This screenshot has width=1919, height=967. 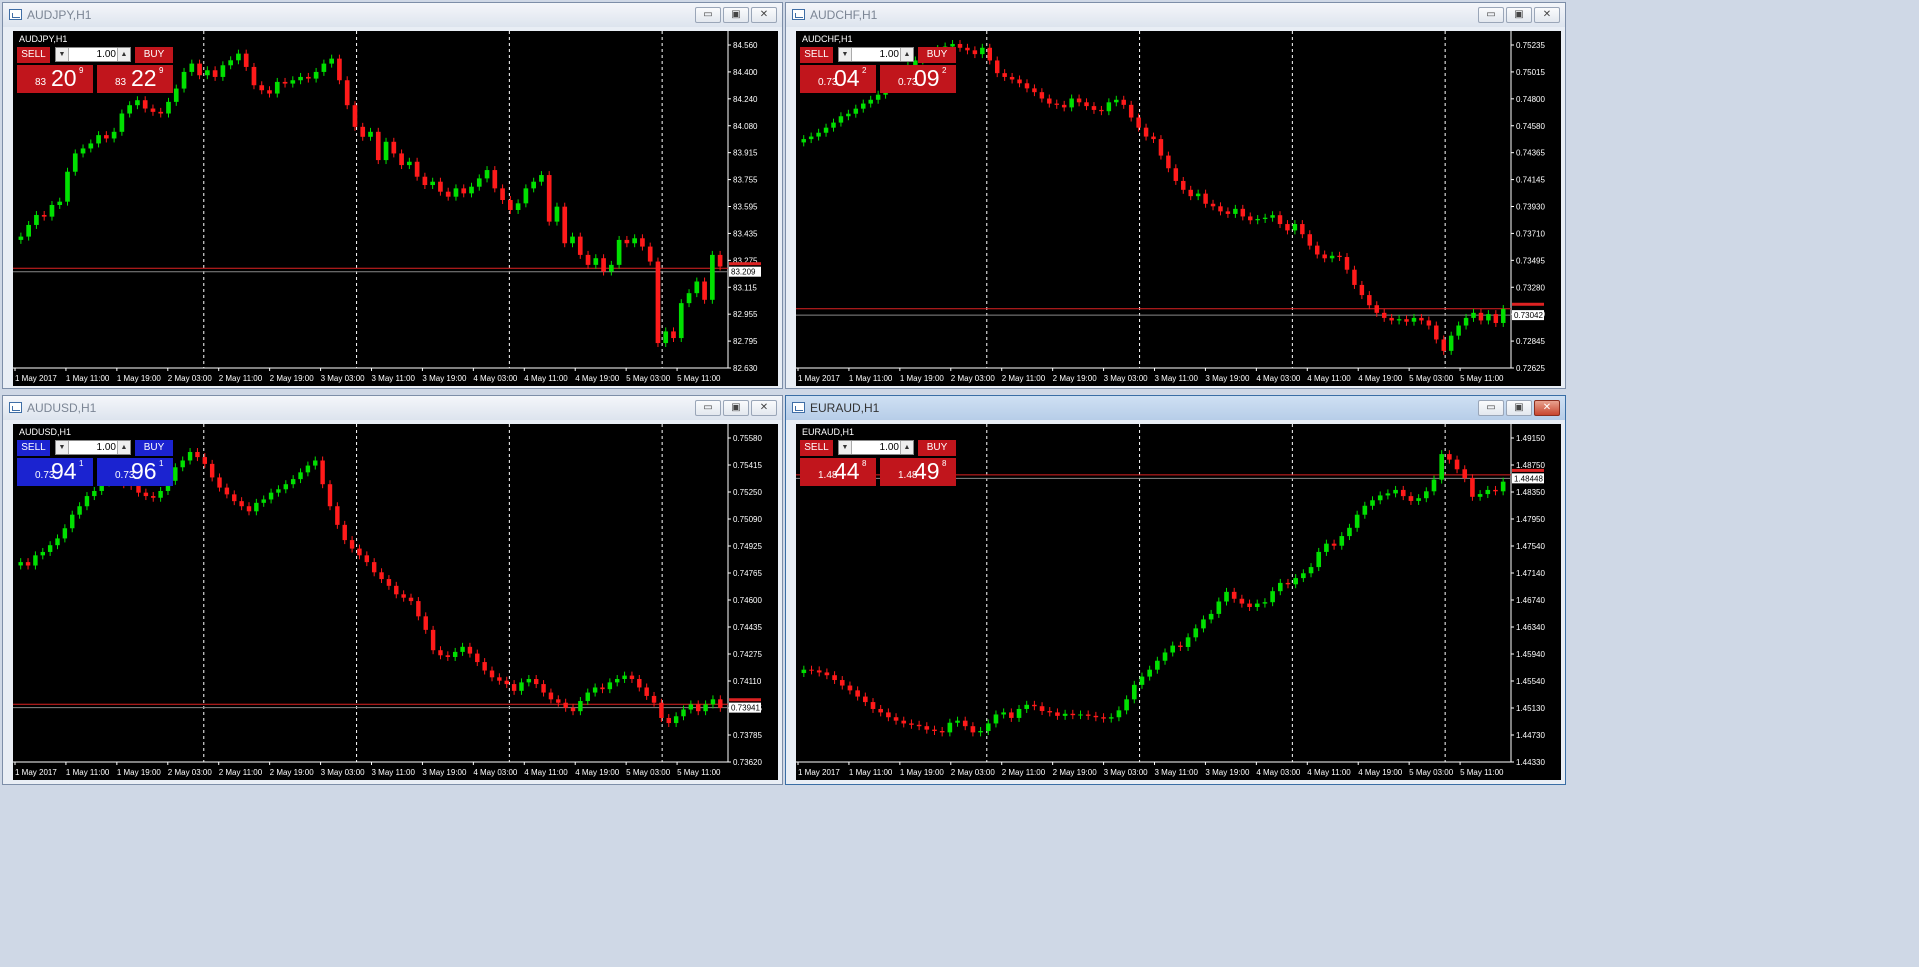 What do you see at coordinates (918, 79) in the screenshot?
I see `buy-price: 0.73 09 2` at bounding box center [918, 79].